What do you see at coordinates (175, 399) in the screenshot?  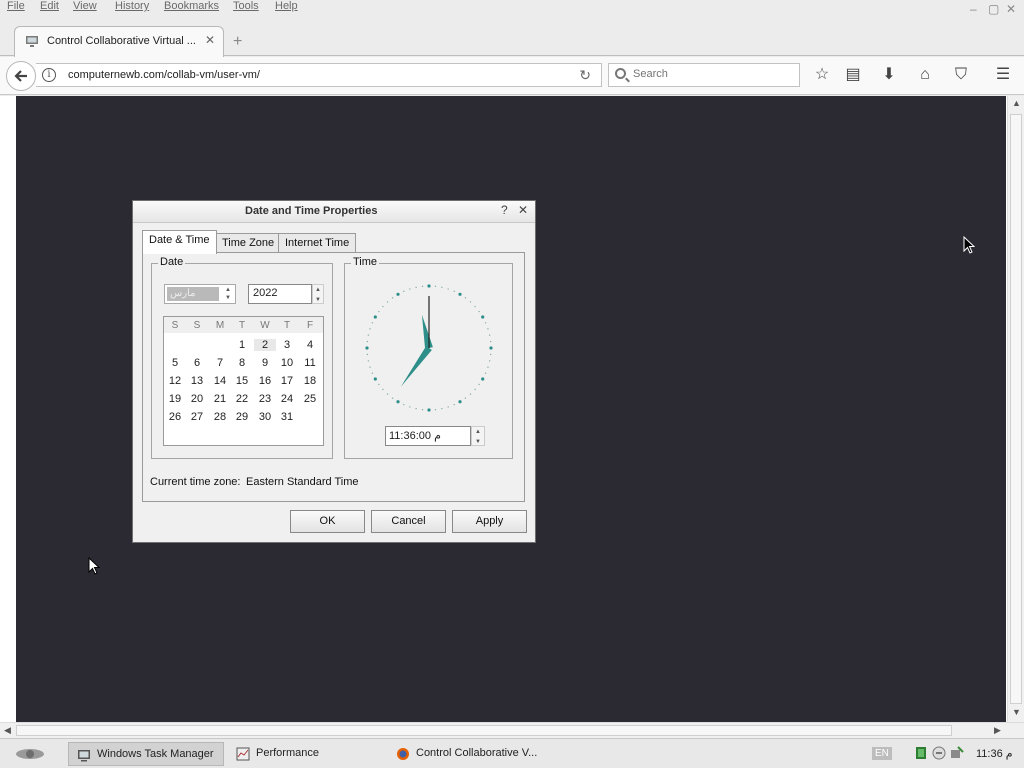 I see `calendar-day: 19` at bounding box center [175, 399].